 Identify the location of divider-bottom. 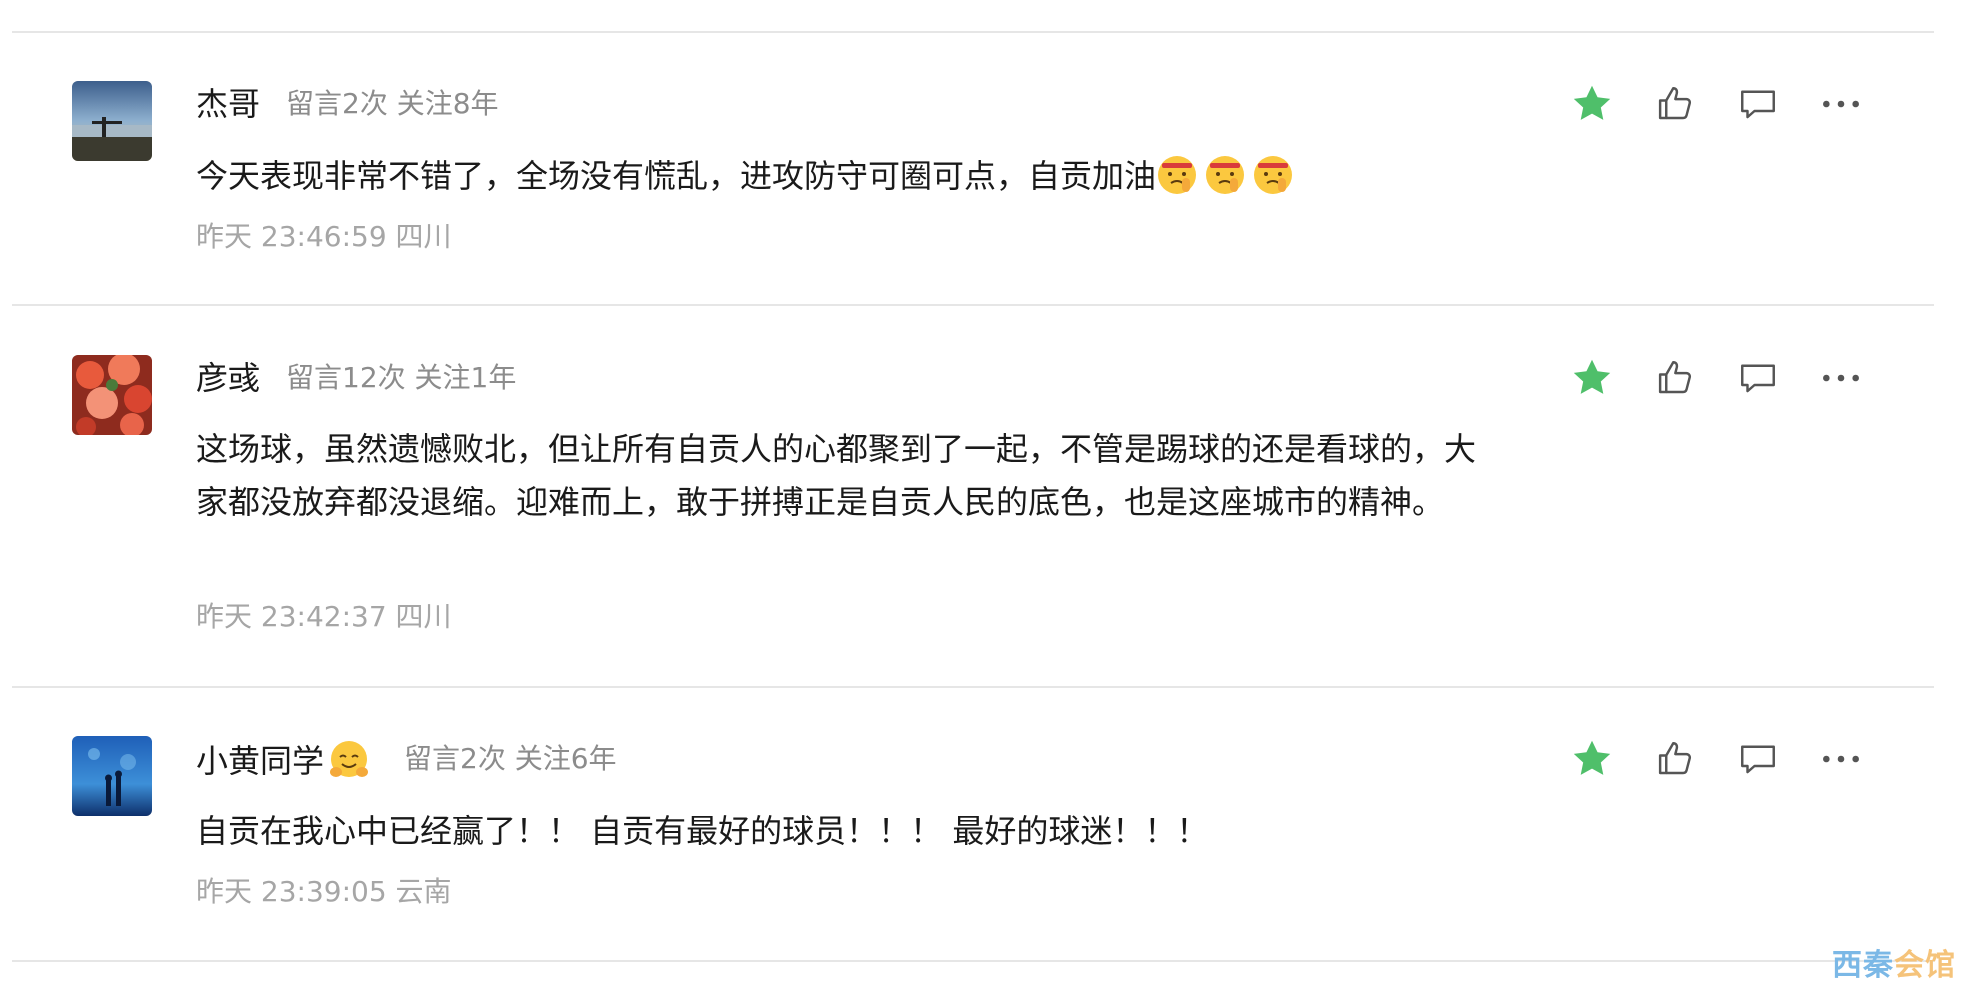
(973, 961).